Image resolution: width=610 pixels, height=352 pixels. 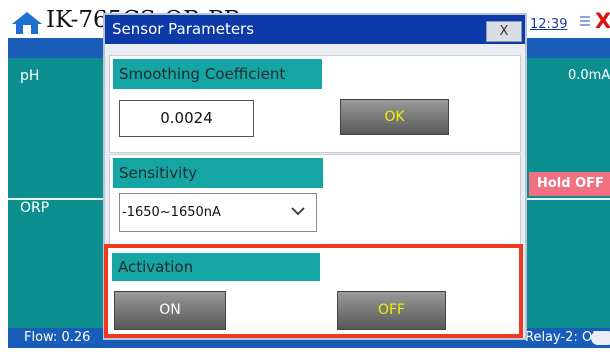 What do you see at coordinates (394, 117) in the screenshot?
I see `ok-button: OK` at bounding box center [394, 117].